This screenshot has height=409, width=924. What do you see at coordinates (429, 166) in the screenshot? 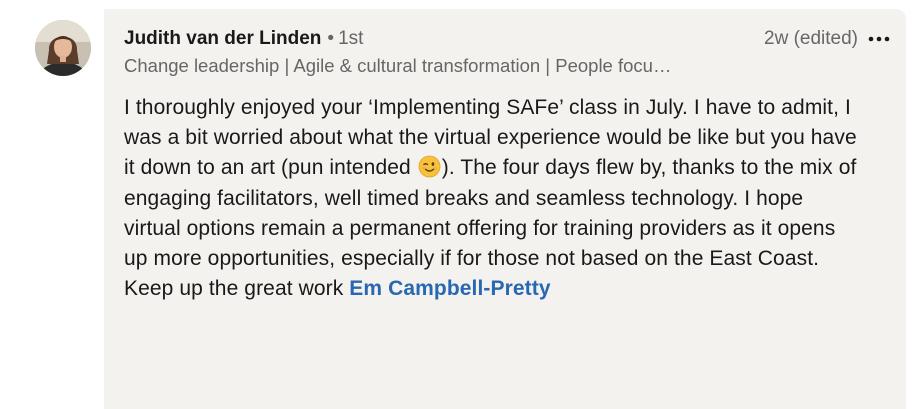
I see `winking-face-emoji` at bounding box center [429, 166].